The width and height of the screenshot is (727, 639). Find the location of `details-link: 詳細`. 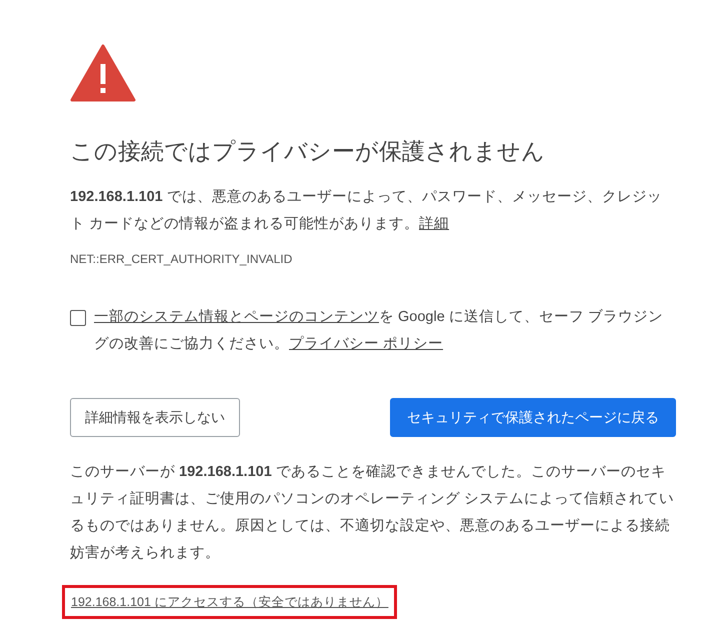

details-link: 詳細 is located at coordinates (434, 224).